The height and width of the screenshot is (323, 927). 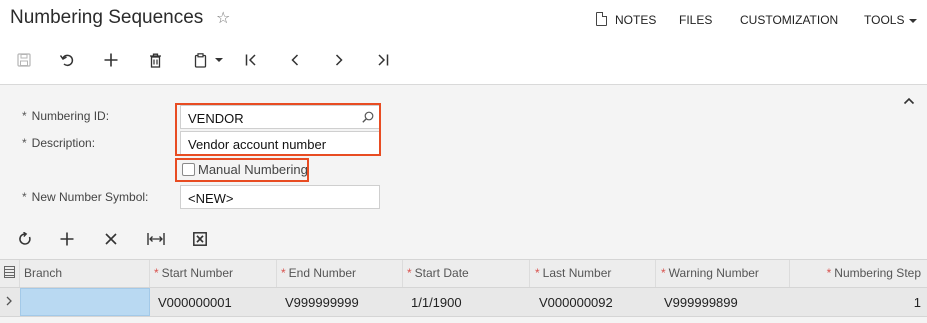 I want to click on notes-icon, so click(x=601, y=19).